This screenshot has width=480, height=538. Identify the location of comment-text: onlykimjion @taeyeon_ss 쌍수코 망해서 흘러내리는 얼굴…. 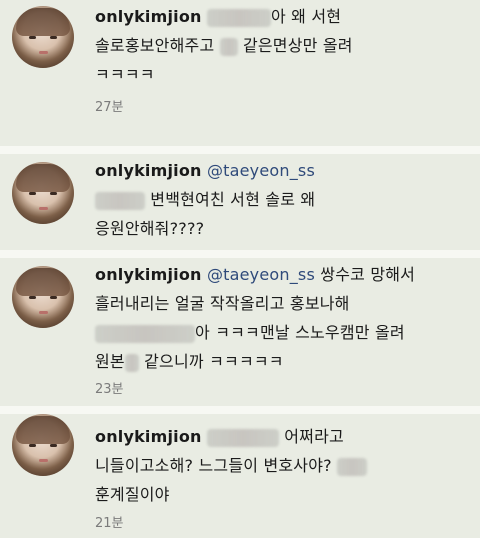
(255, 318).